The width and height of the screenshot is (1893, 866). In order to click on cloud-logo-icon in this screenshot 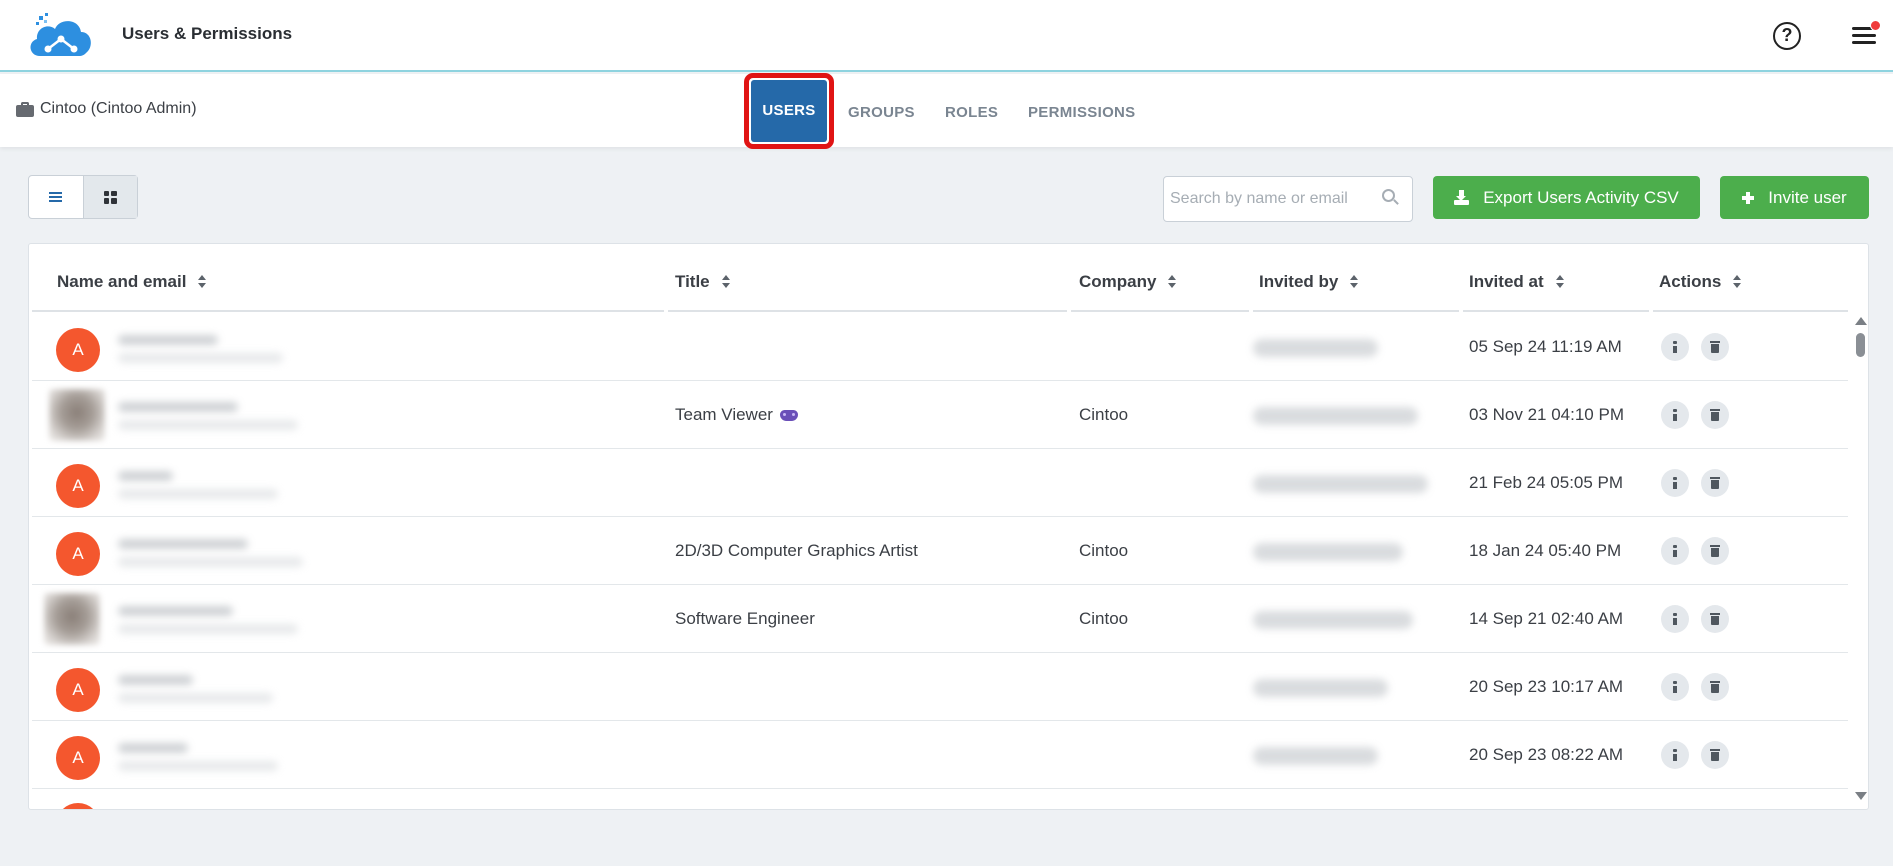, I will do `click(61, 37)`.